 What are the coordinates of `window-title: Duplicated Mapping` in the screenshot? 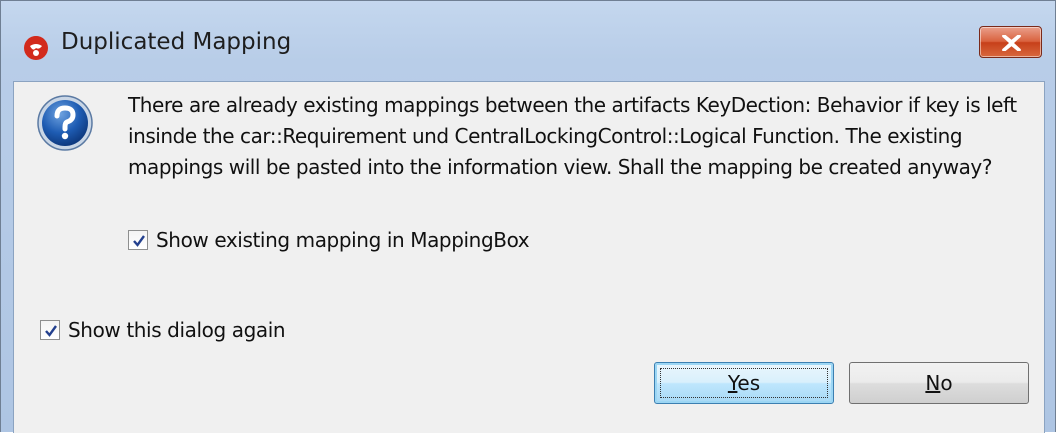 It's located at (176, 42).